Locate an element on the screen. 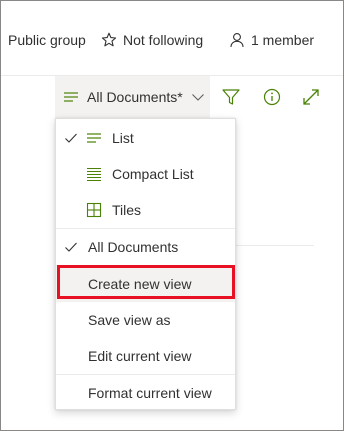 The image size is (344, 431). menu-item-list: List is located at coordinates (145, 138).